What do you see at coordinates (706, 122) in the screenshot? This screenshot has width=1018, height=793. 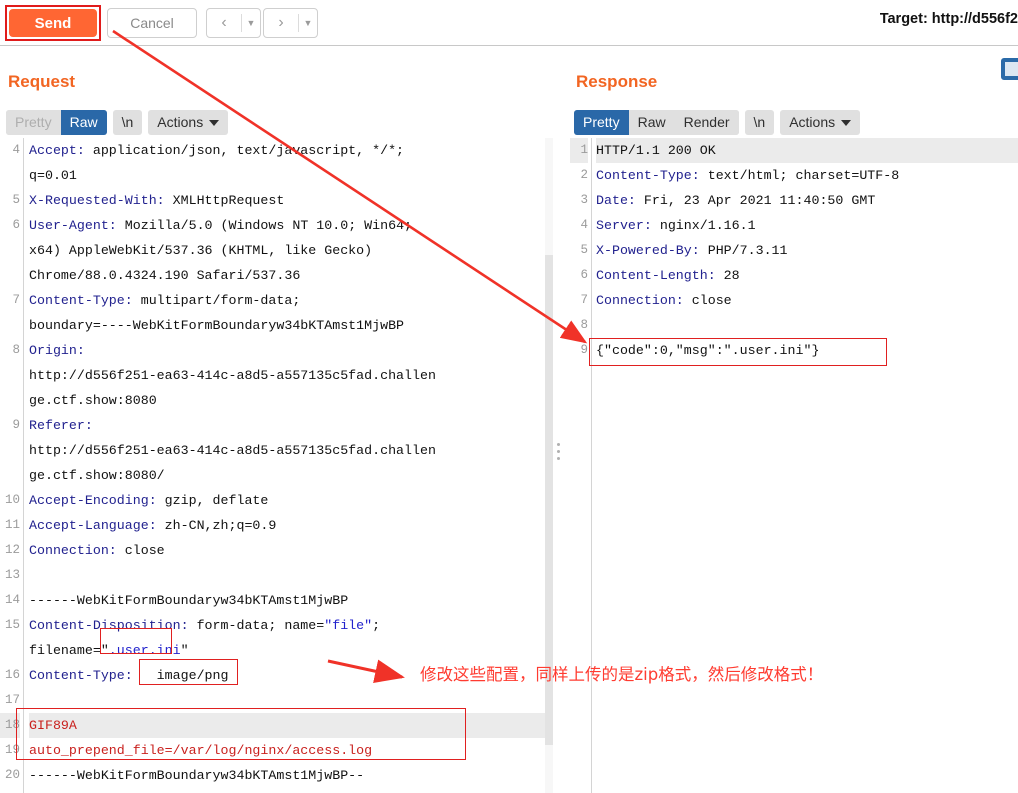 I see `tab-response-render: Render` at bounding box center [706, 122].